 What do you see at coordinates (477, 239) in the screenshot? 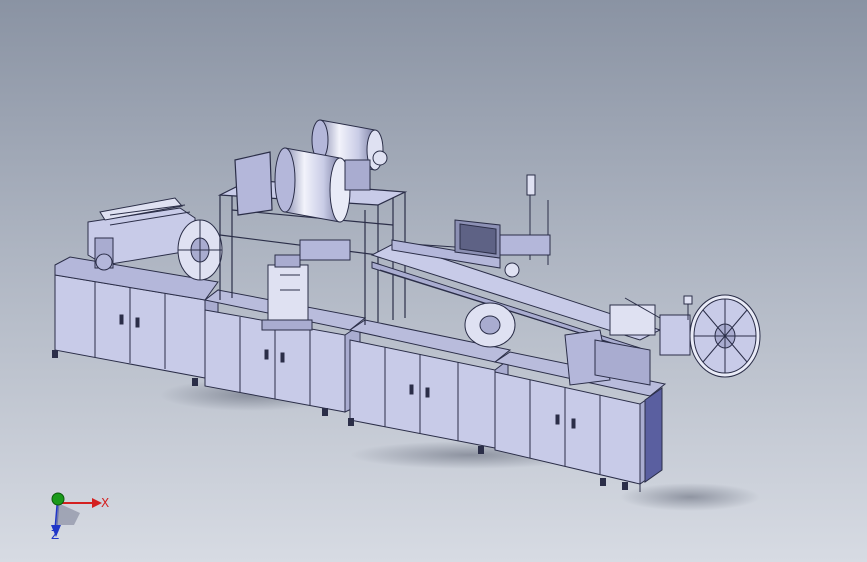
I see `control-panel` at bounding box center [477, 239].